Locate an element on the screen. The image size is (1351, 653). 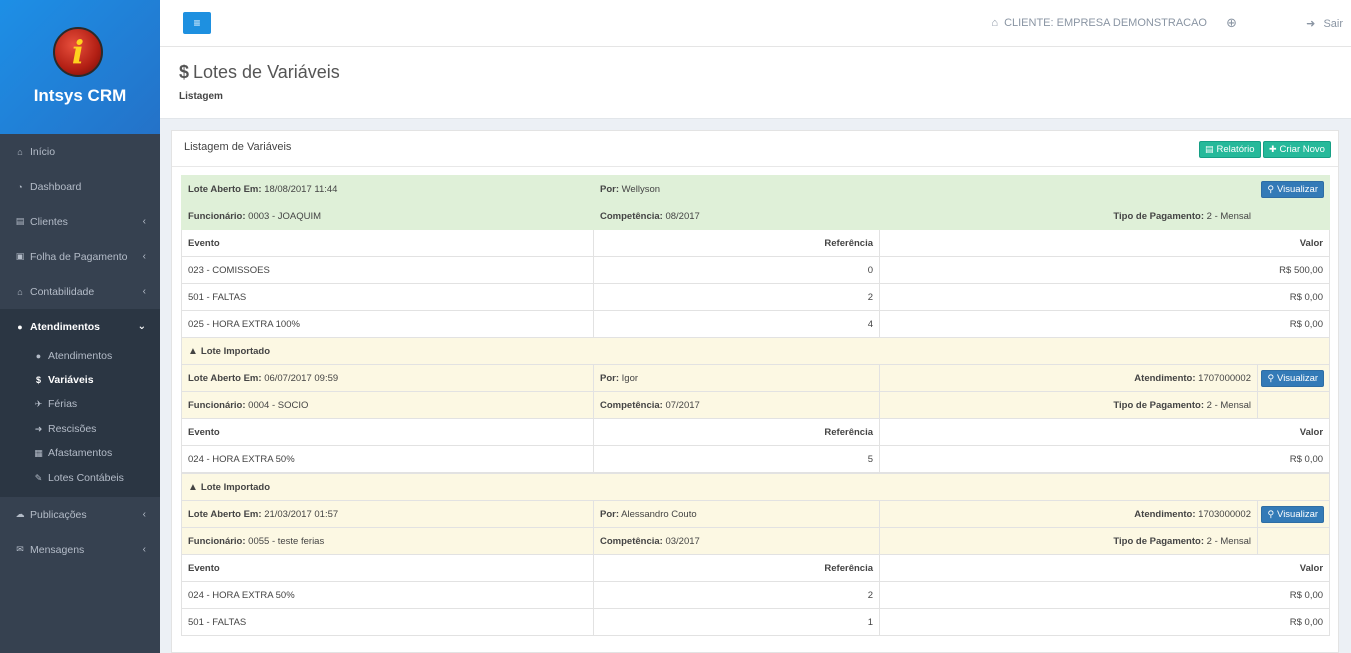
table-row: 025 - HORA EXTRA 100% 4 R$ 0,00 is located at coordinates (755, 324).